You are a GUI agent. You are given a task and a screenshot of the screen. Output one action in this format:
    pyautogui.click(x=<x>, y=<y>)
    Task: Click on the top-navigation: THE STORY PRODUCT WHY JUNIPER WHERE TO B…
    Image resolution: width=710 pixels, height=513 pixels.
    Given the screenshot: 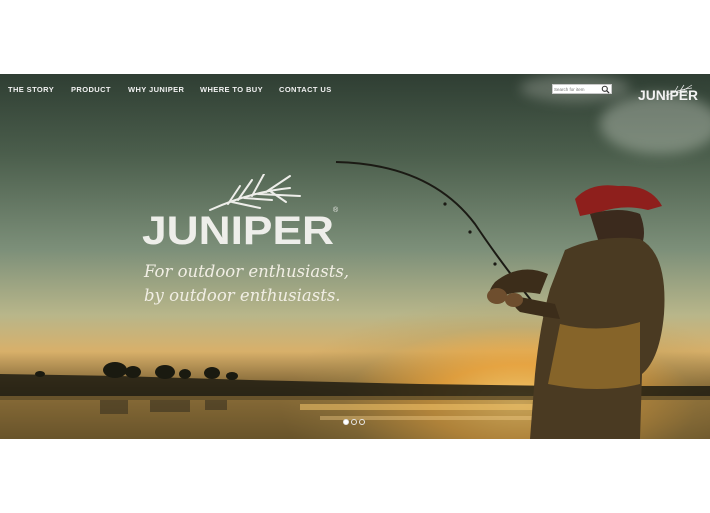 What is the action you would take?
    pyautogui.click(x=355, y=89)
    